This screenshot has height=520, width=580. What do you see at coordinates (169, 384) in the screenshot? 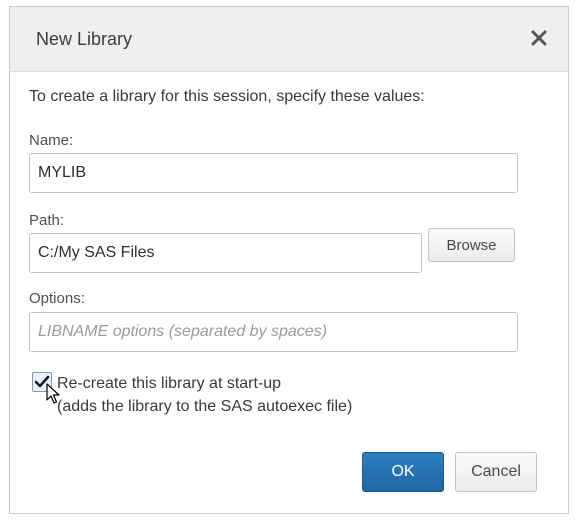
I see `recreate-label: Re-create this library at start-up` at bounding box center [169, 384].